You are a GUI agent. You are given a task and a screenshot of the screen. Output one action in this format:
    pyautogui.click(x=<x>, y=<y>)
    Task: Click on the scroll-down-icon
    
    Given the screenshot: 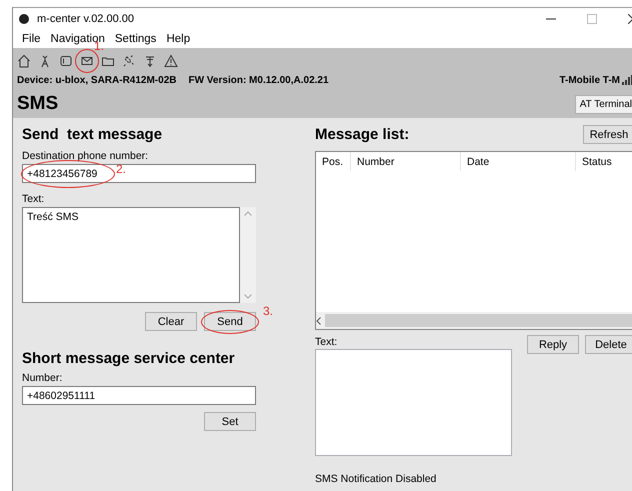 What is the action you would take?
    pyautogui.click(x=248, y=296)
    